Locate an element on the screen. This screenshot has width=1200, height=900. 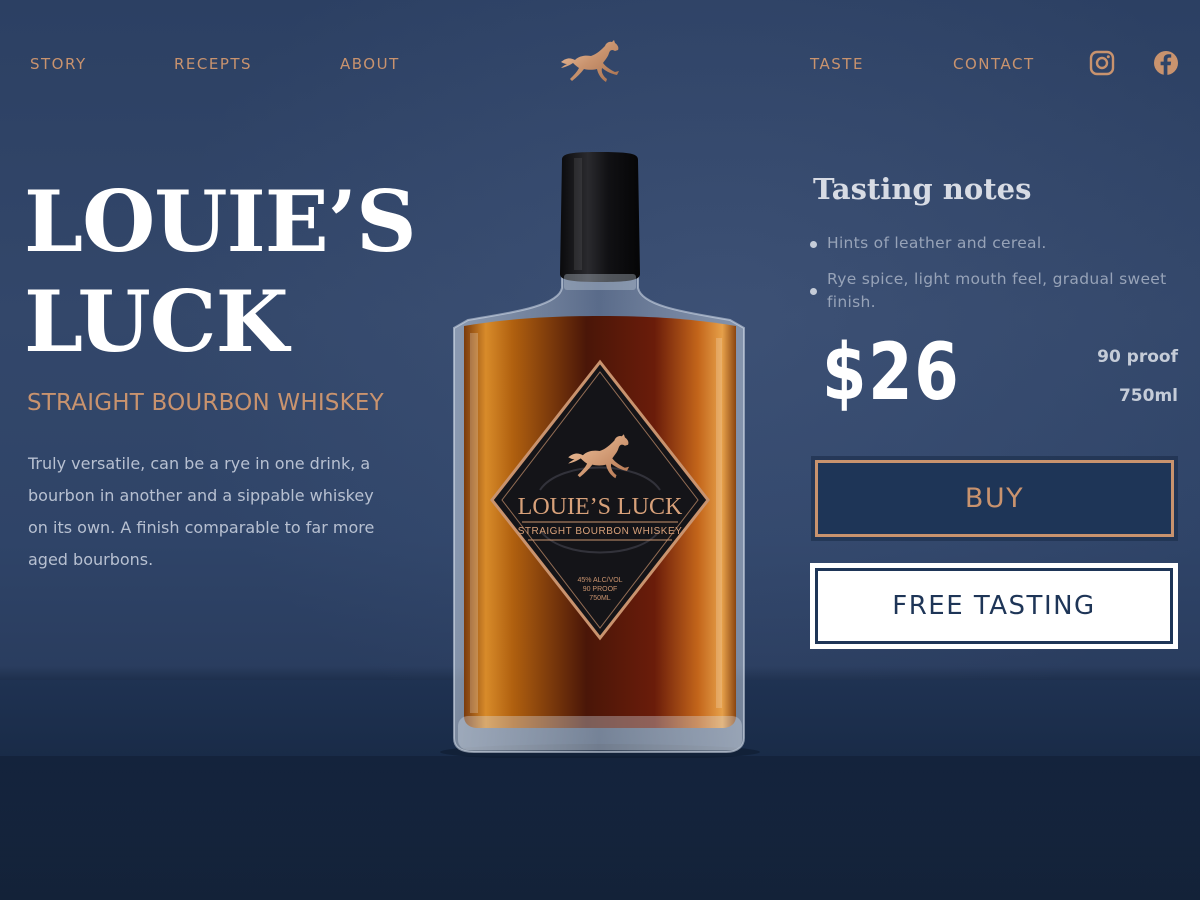
nav-link-contact: CONTACT is located at coordinates (994, 64).